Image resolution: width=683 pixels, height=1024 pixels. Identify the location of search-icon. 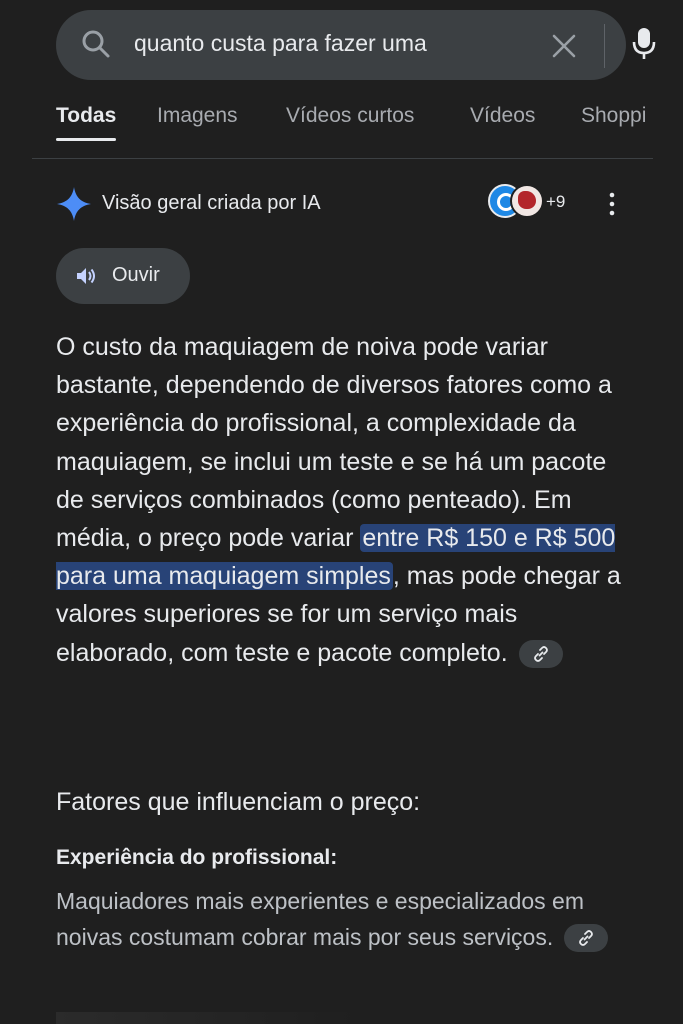
(96, 44).